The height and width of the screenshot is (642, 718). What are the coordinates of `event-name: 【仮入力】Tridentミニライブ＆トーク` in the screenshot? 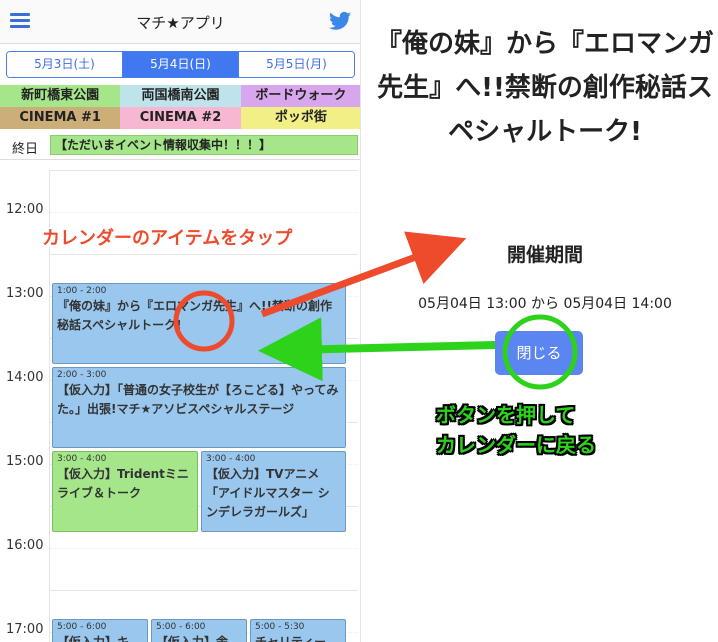 It's located at (123, 483).